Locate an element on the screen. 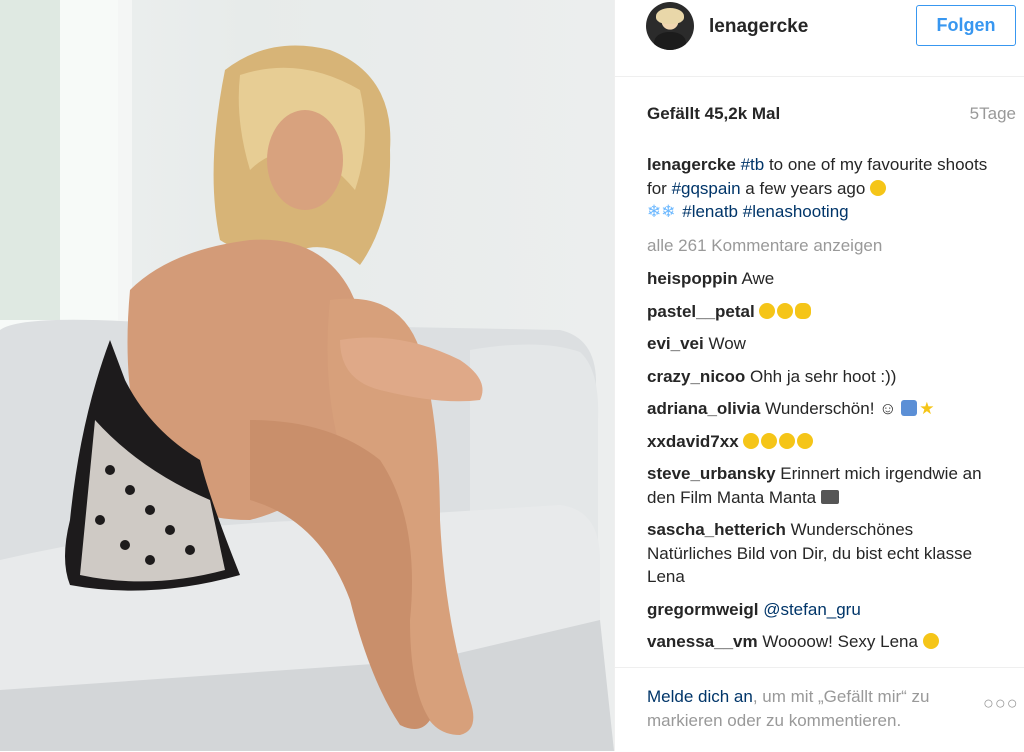  comment-text: Ohh ja sehr hoot :)) is located at coordinates (823, 376).